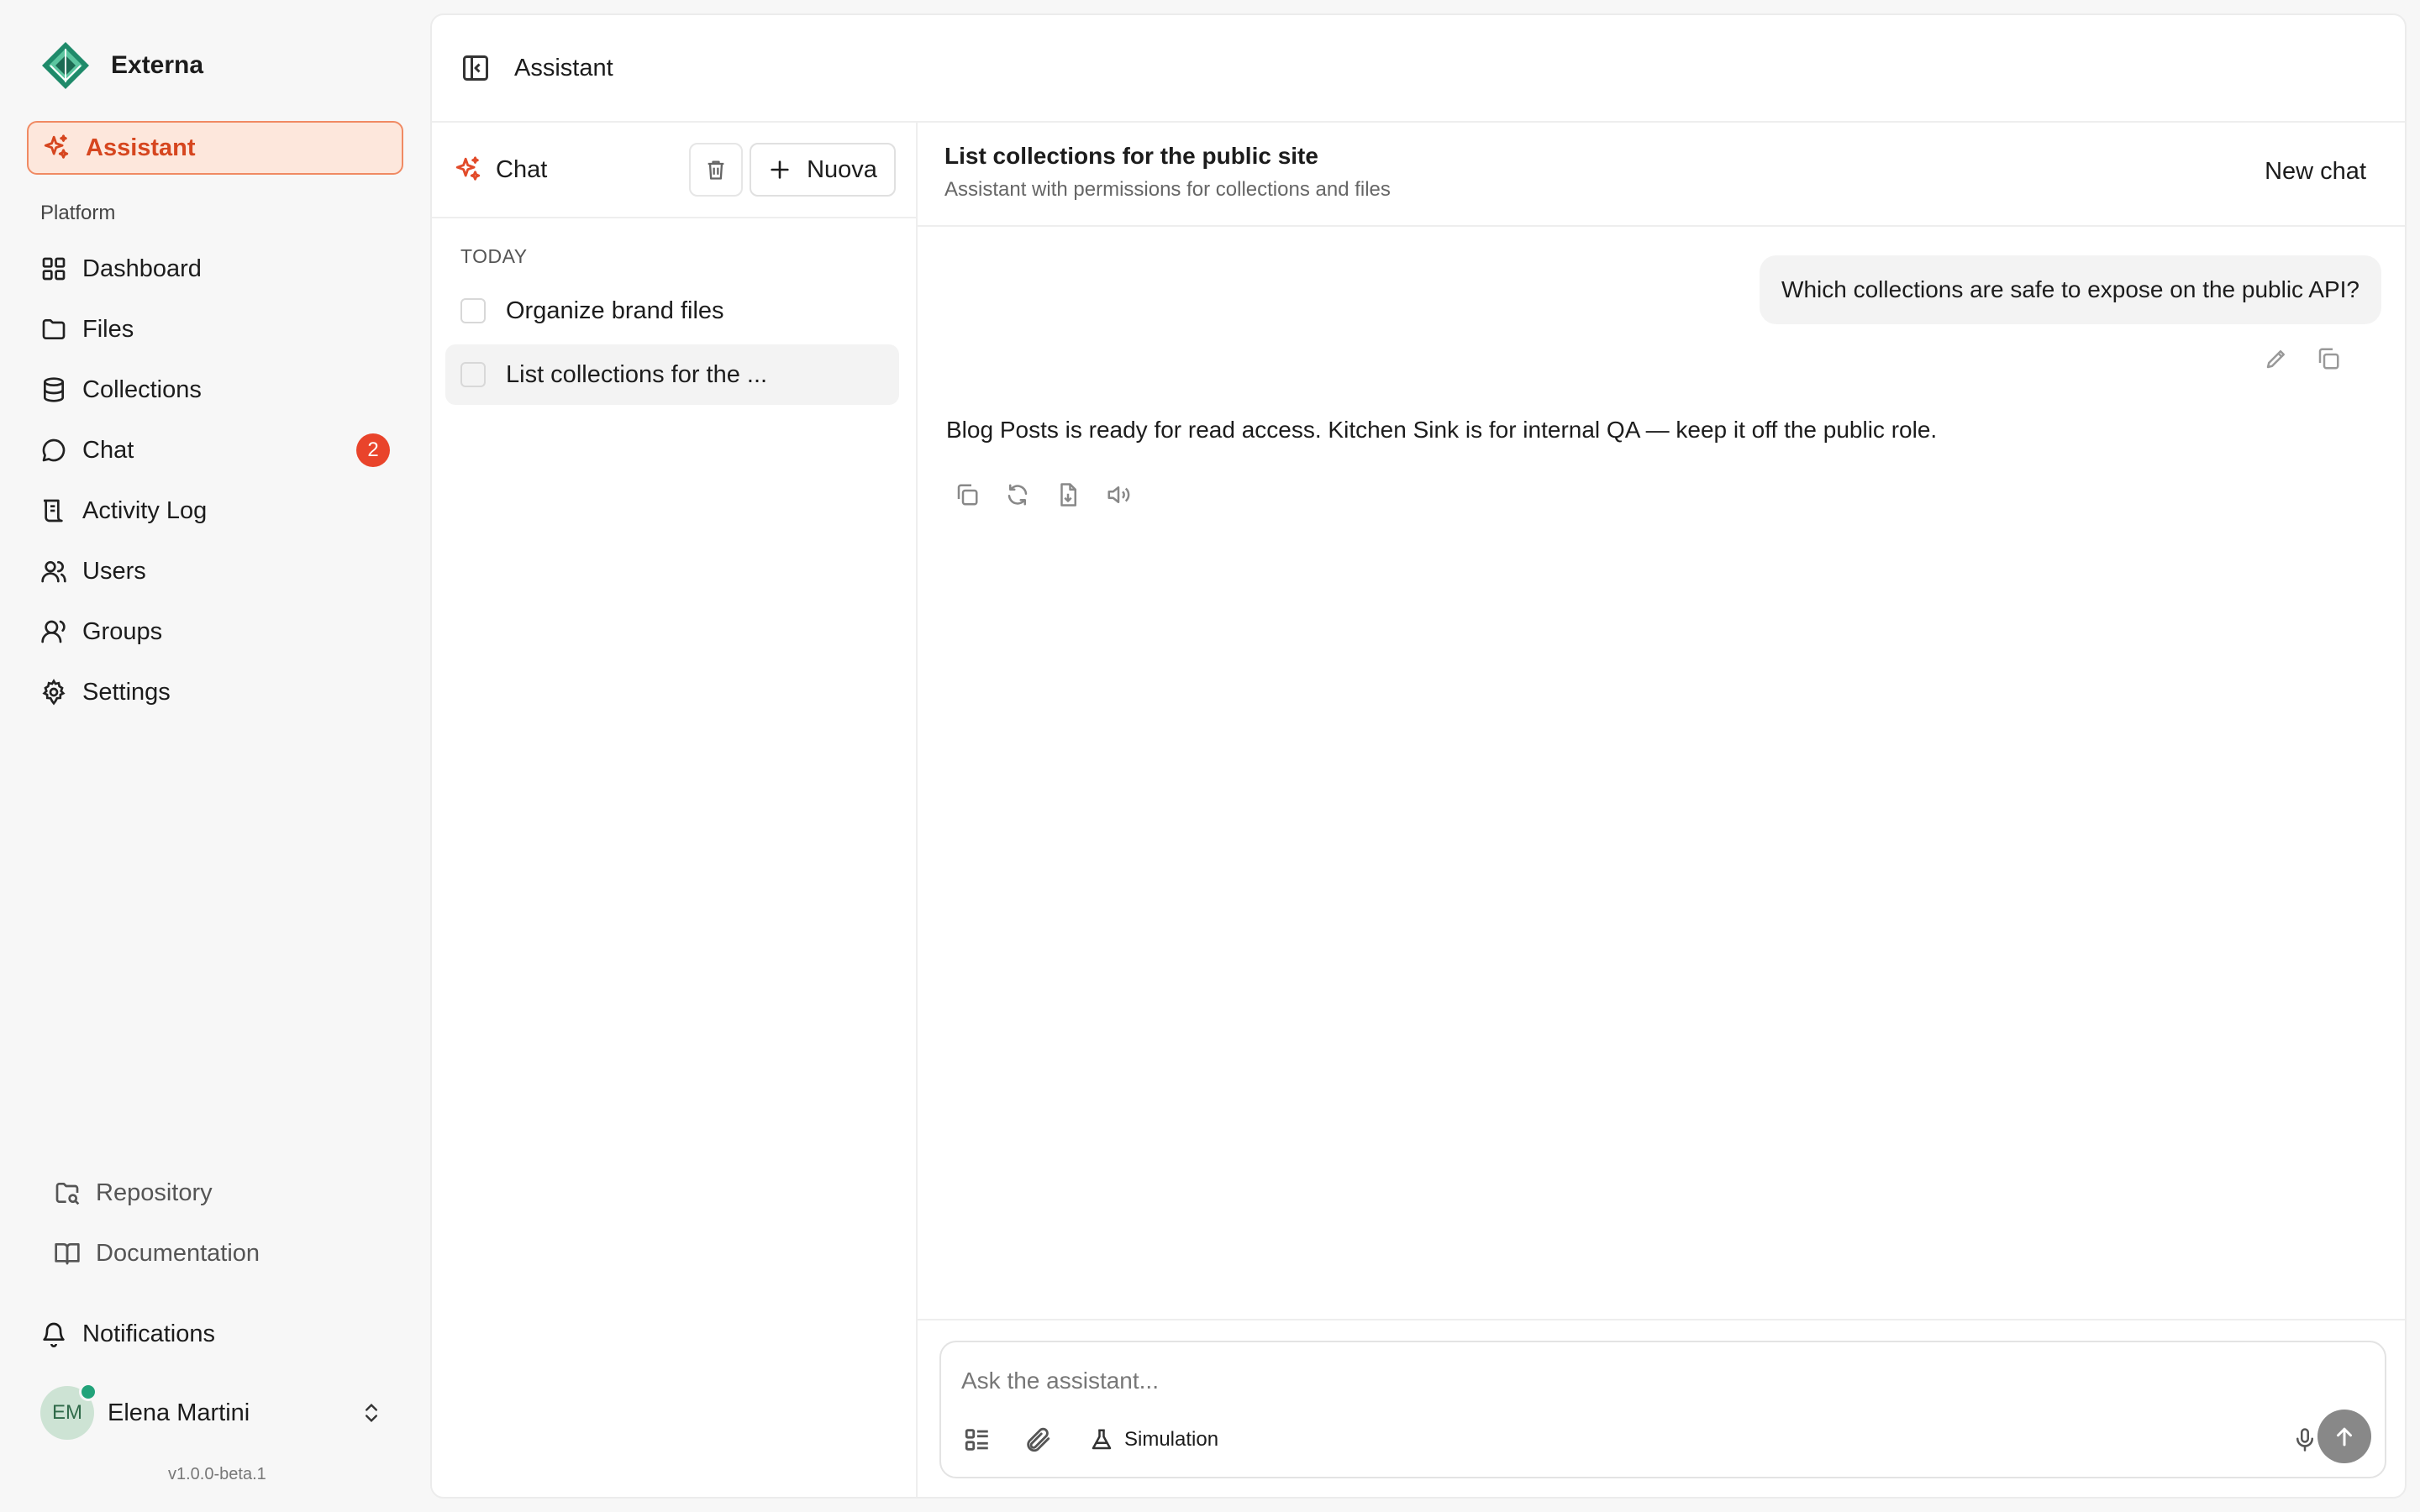 The image size is (2420, 1512). Describe the element at coordinates (373, 450) in the screenshot. I see `chat-unread-badge: 2` at that location.